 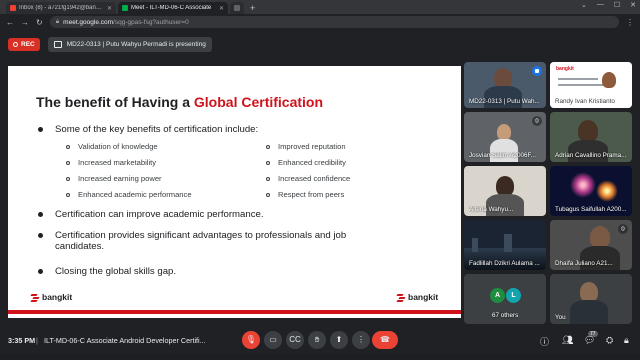 I want to click on sub-text: Respect from peers, so click(x=311, y=194).